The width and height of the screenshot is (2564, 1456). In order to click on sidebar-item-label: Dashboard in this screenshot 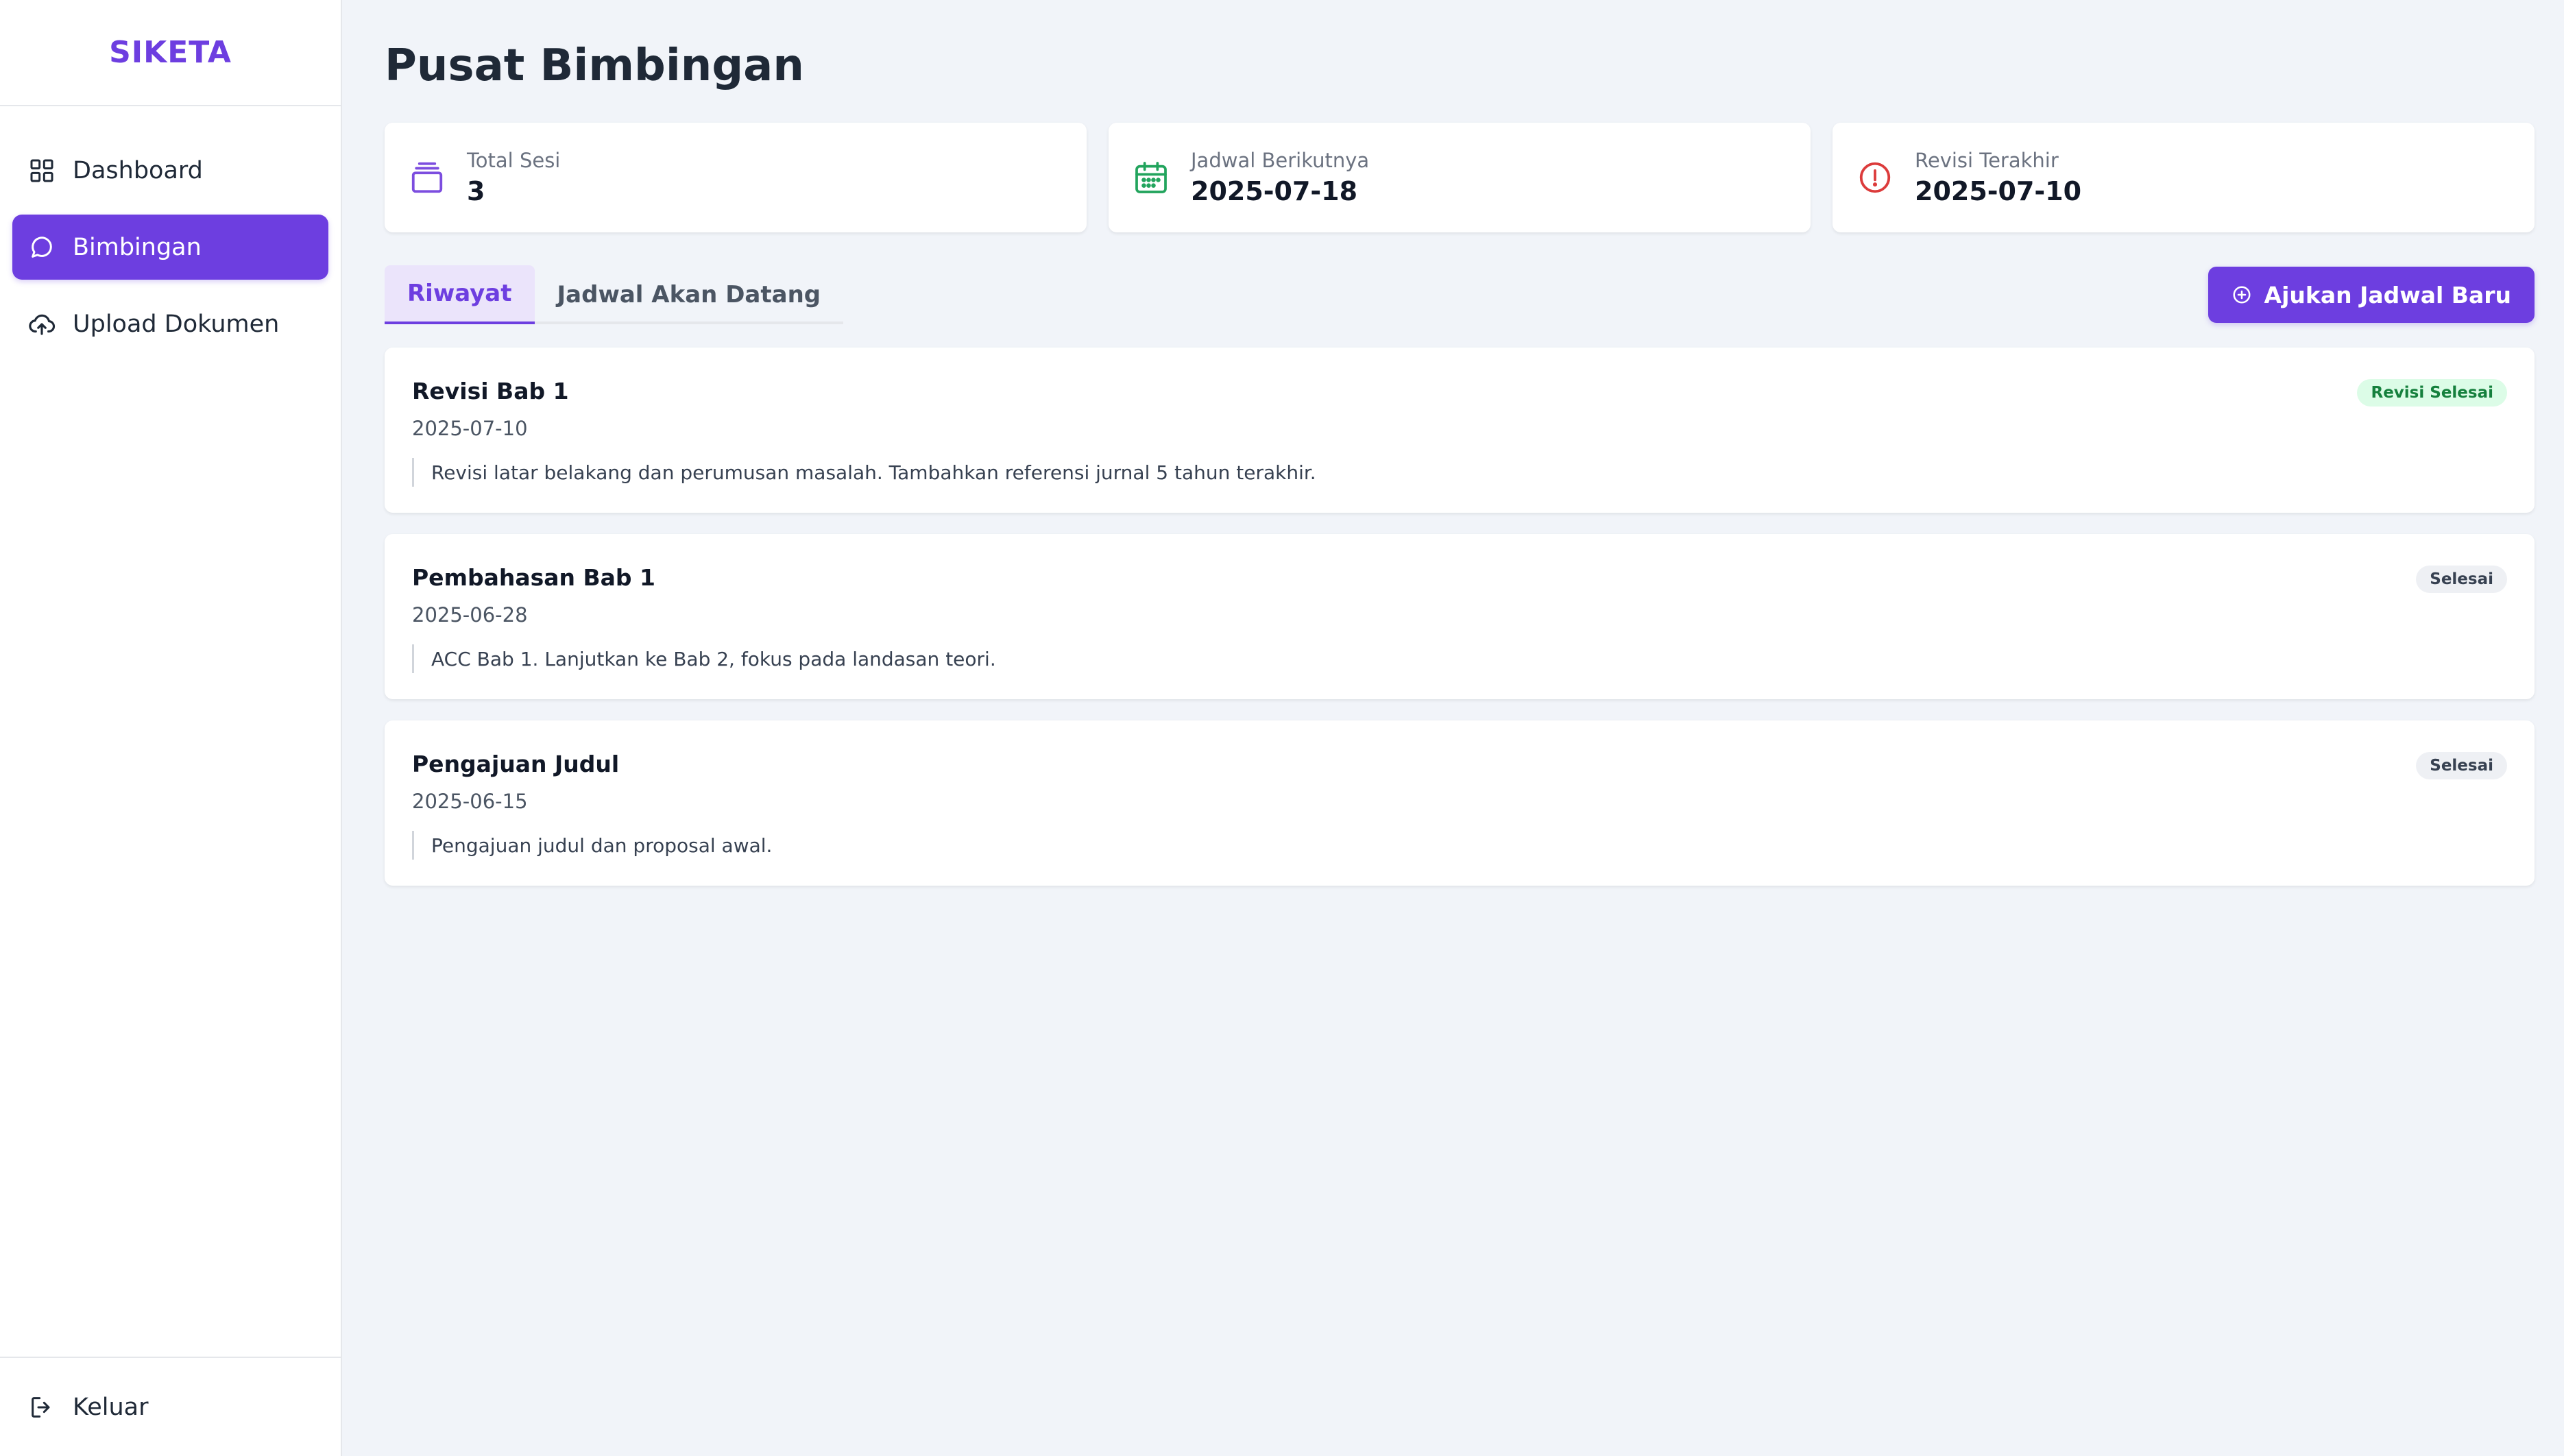, I will do `click(138, 170)`.